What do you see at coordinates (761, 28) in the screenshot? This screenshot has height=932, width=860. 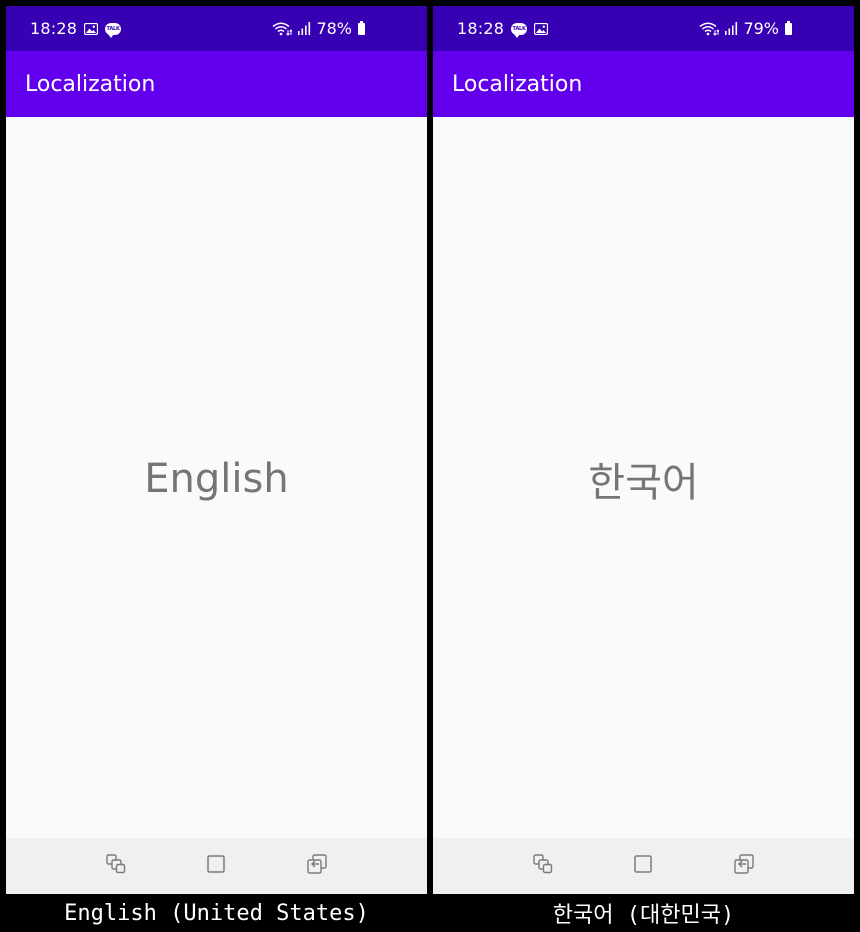 I see `battery-percent: 79%` at bounding box center [761, 28].